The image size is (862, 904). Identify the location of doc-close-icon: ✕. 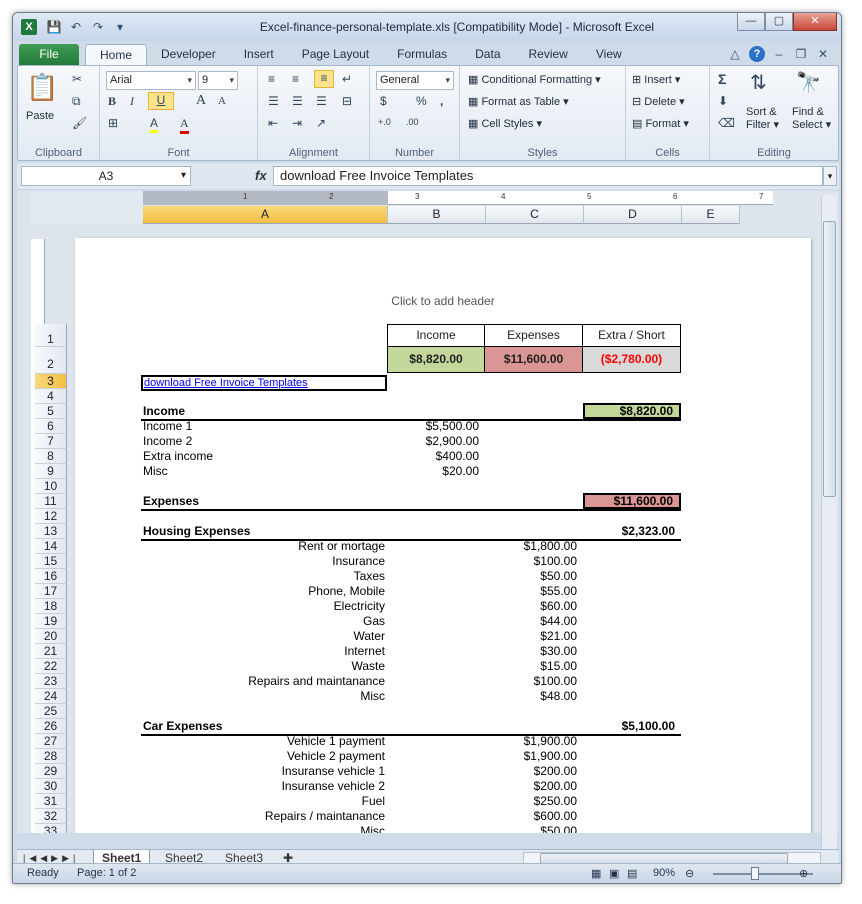
(823, 54).